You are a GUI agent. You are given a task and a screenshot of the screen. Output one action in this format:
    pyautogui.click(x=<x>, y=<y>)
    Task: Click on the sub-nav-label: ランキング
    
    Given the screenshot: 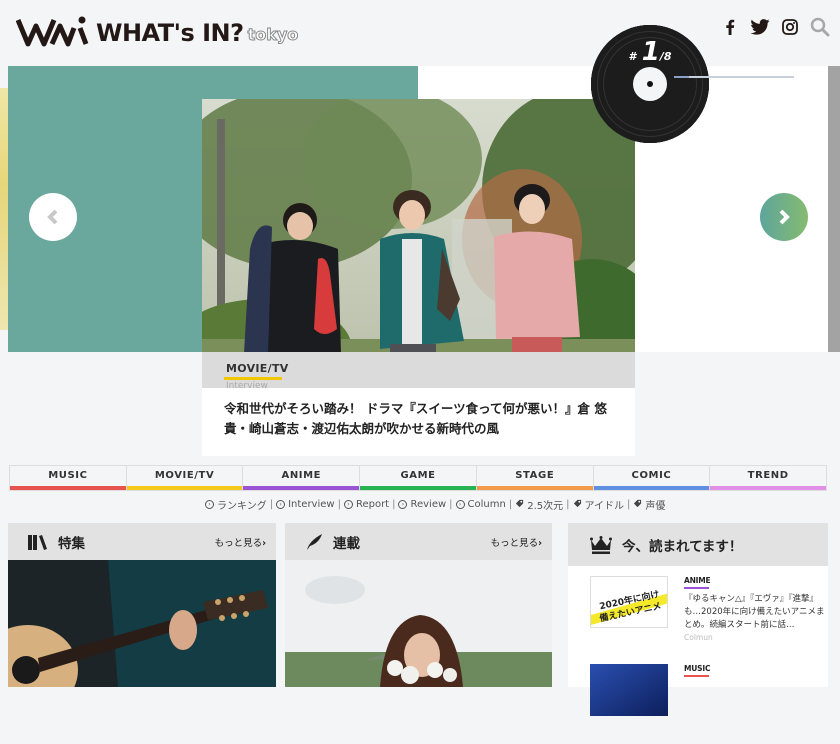 What is the action you would take?
    pyautogui.click(x=242, y=506)
    